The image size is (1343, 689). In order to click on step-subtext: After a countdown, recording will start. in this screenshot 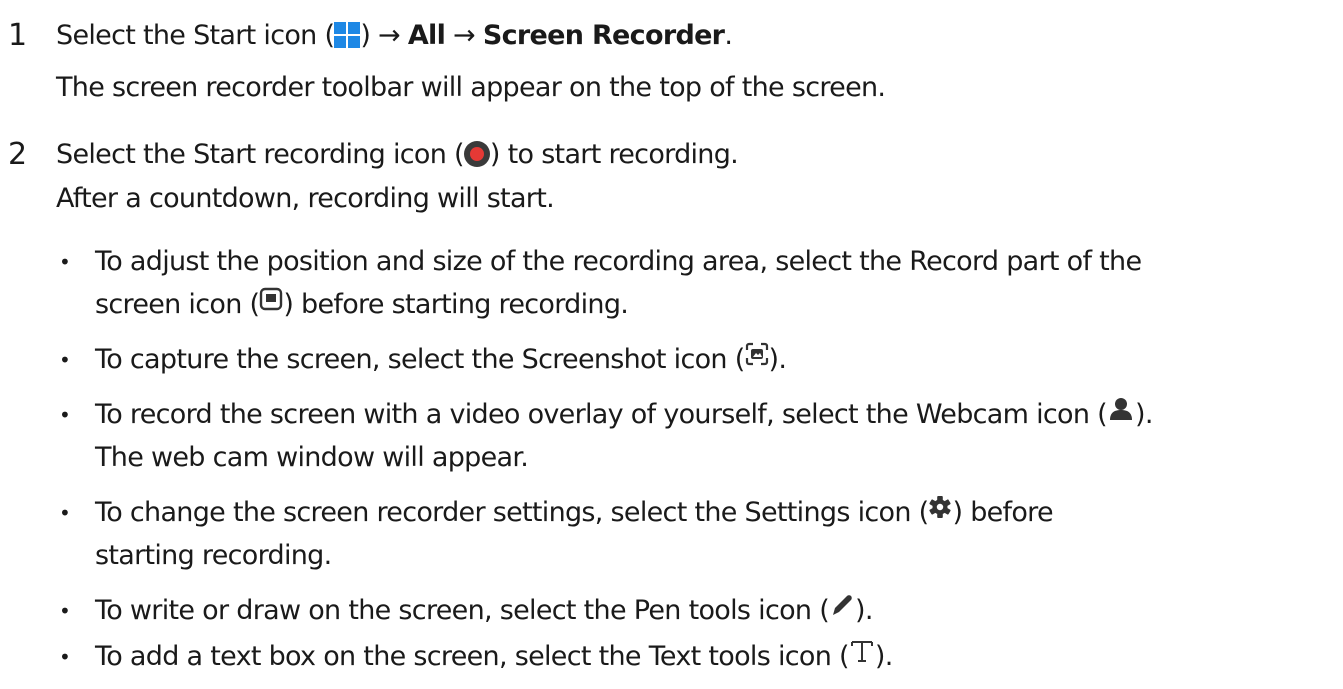, I will do `click(305, 198)`.